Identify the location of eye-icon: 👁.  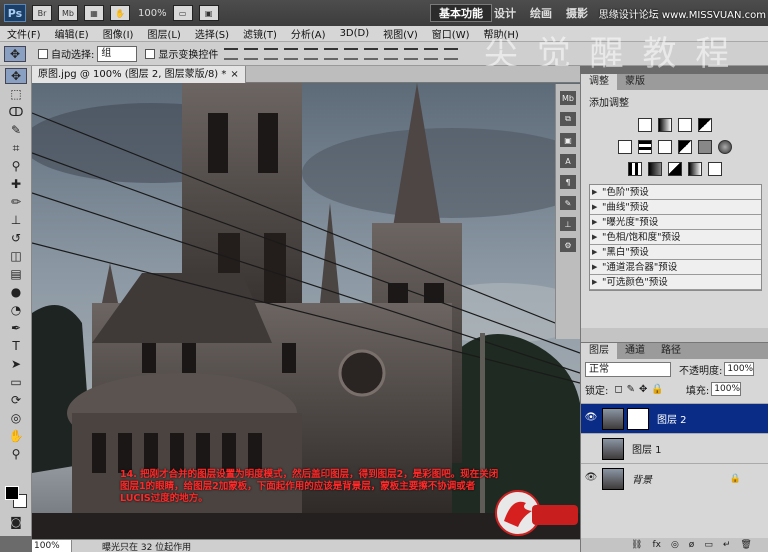
(591, 419).